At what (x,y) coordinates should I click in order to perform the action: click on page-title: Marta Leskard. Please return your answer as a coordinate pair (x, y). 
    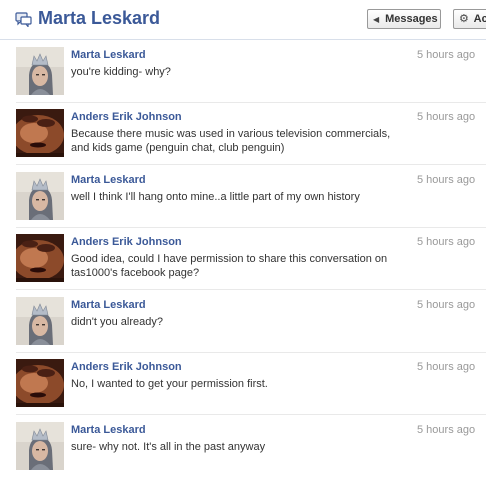
    Looking at the image, I should click on (99, 18).